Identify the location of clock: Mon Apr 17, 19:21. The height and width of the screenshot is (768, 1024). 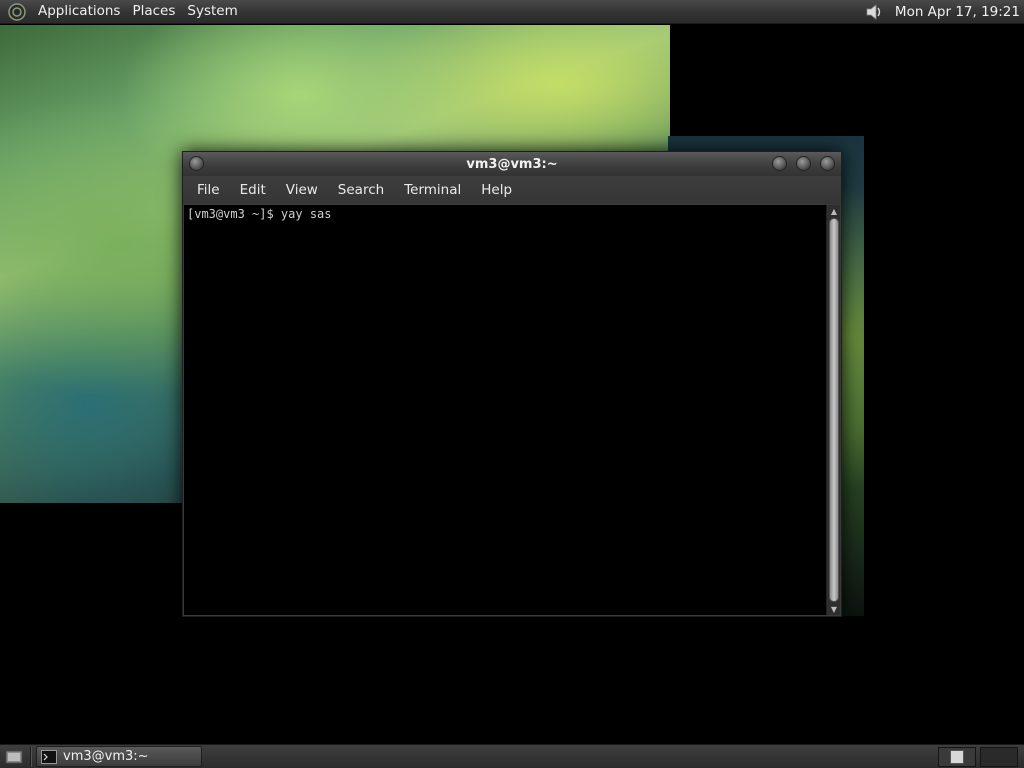
(959, 12).